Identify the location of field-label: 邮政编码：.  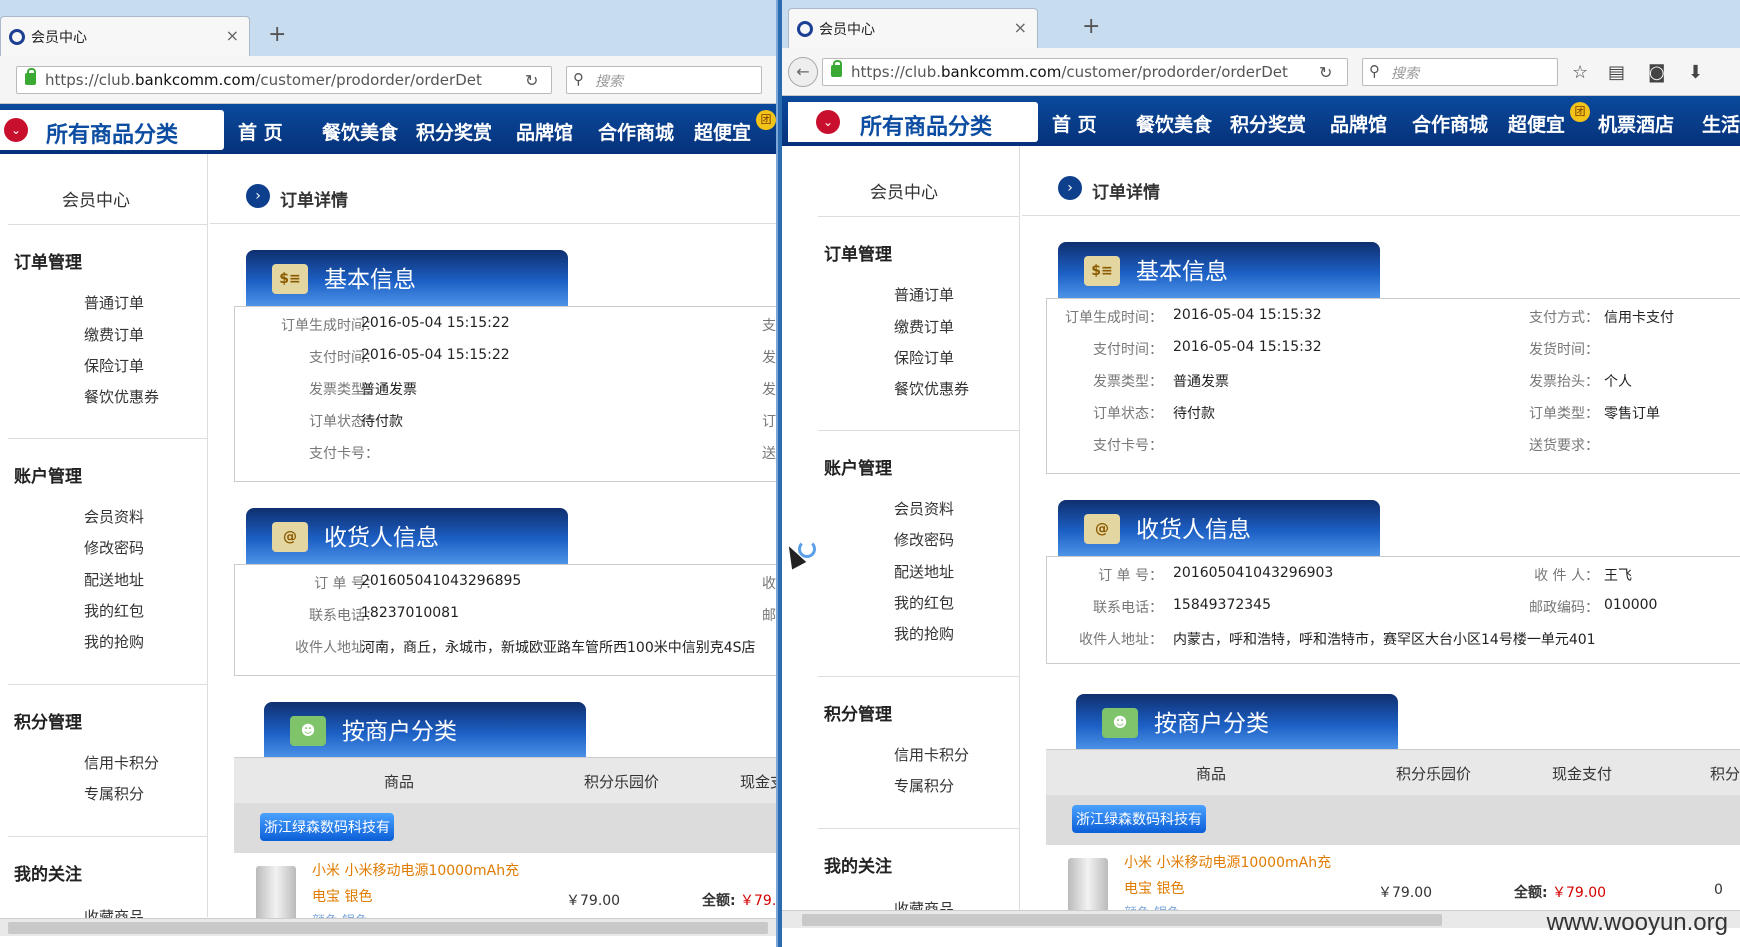
(1564, 608).